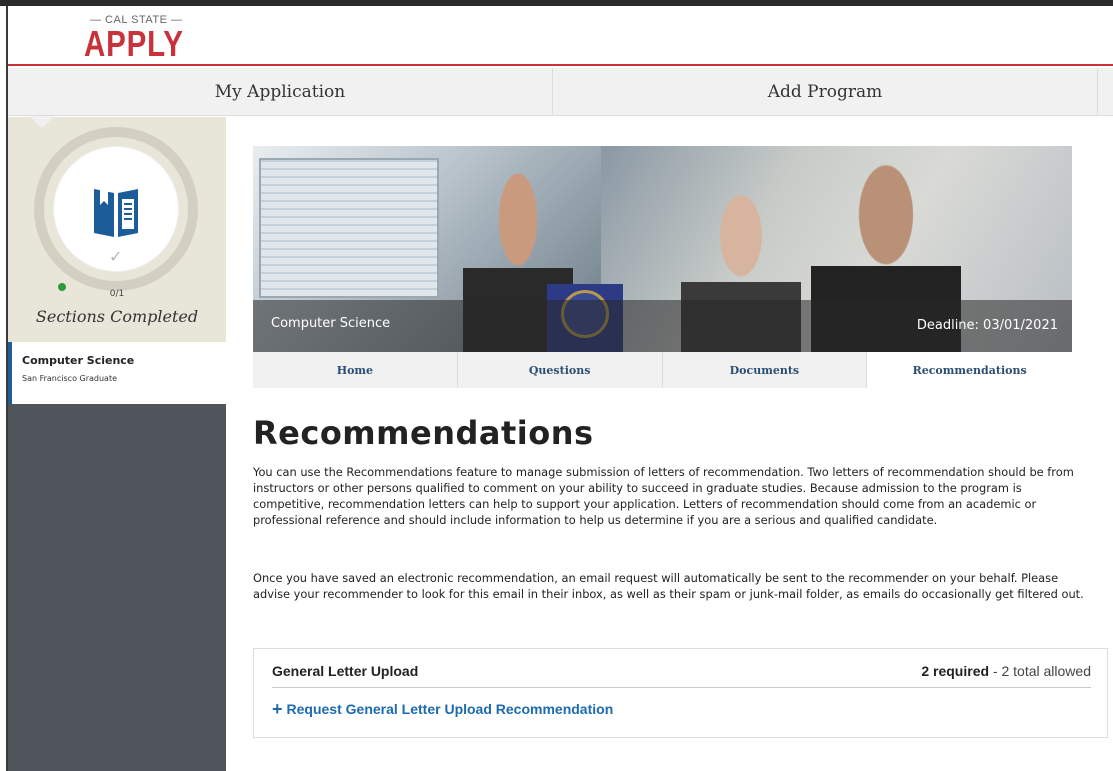 The height and width of the screenshot is (771, 1113). What do you see at coordinates (42, 122) in the screenshot?
I see `nav-active-caret` at bounding box center [42, 122].